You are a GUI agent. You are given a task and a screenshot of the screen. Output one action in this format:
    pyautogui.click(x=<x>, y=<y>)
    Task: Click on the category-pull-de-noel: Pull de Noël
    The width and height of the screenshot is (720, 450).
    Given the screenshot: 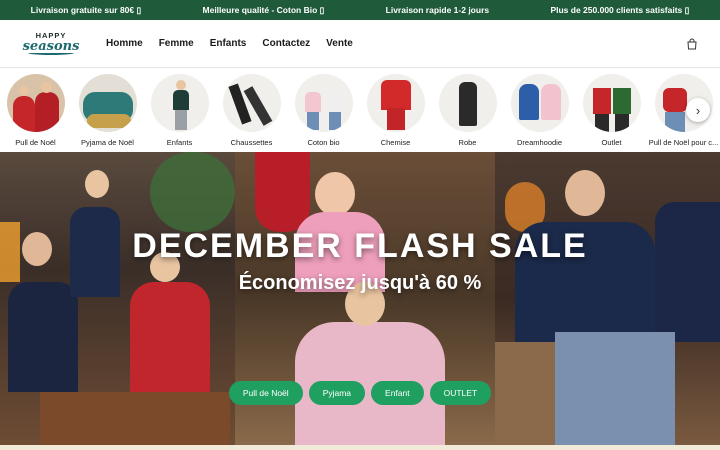 What is the action you would take?
    pyautogui.click(x=35, y=113)
    